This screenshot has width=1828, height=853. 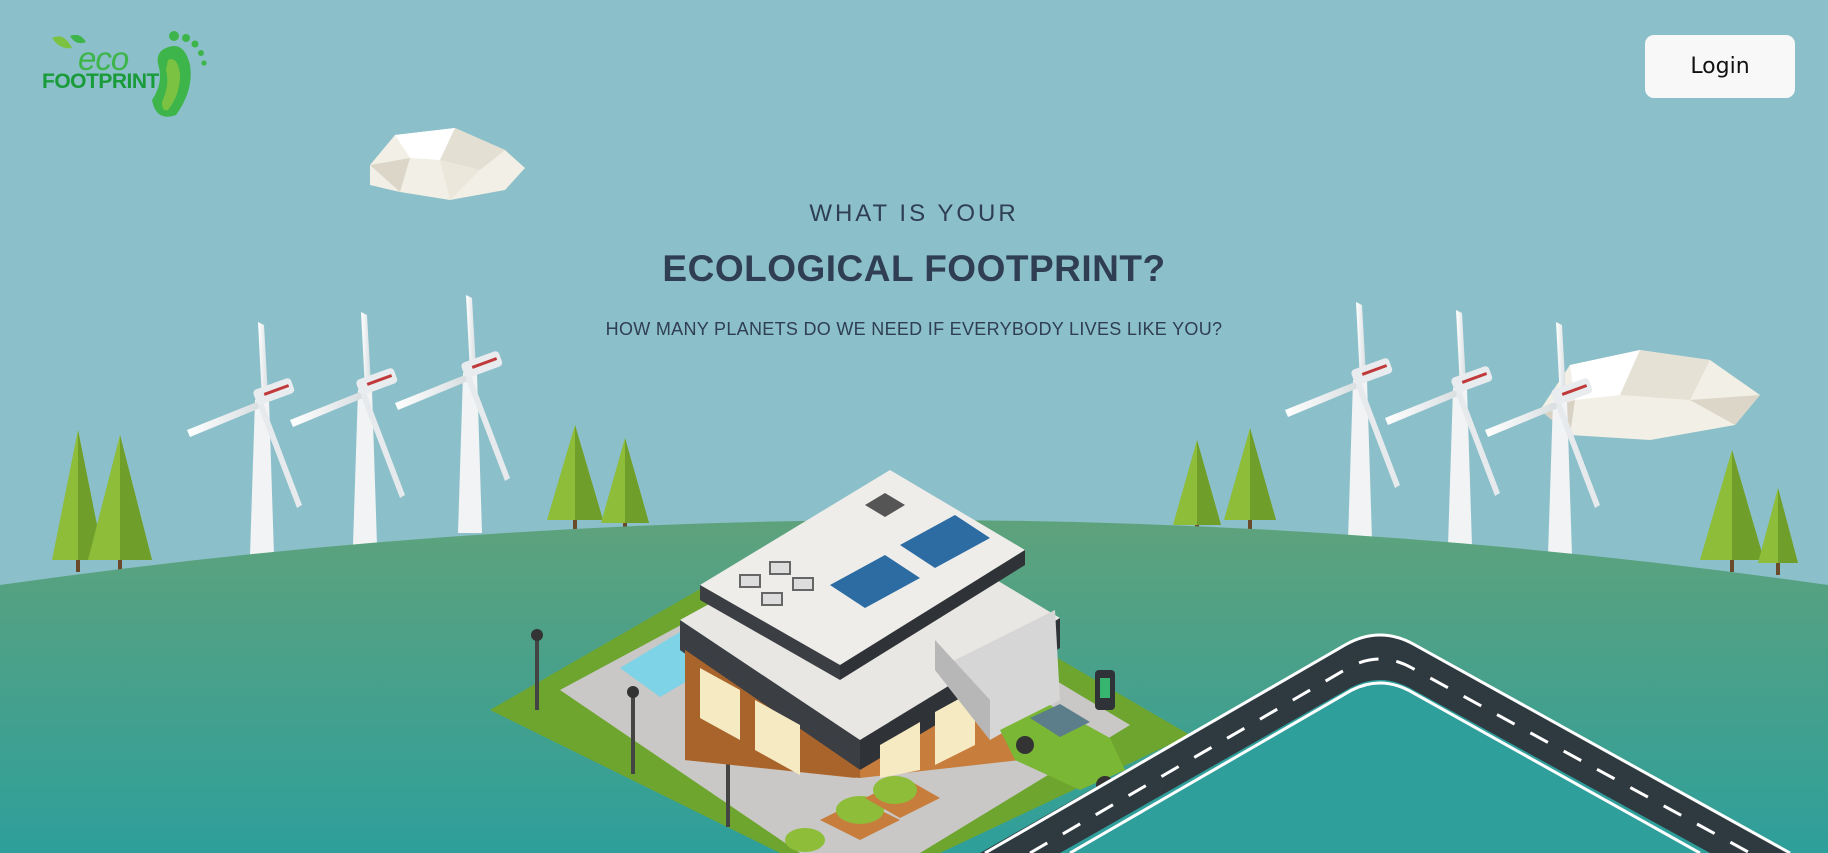 What do you see at coordinates (1720, 66) in the screenshot?
I see `login-button: Login` at bounding box center [1720, 66].